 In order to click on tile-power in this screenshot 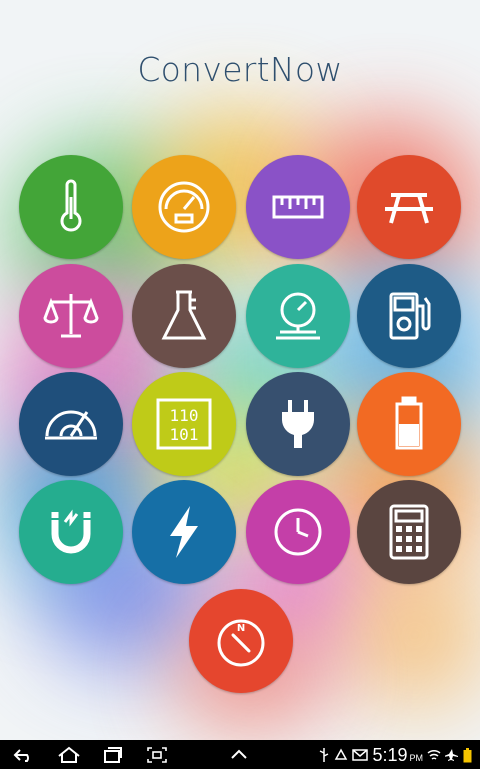, I will do `click(298, 424)`.